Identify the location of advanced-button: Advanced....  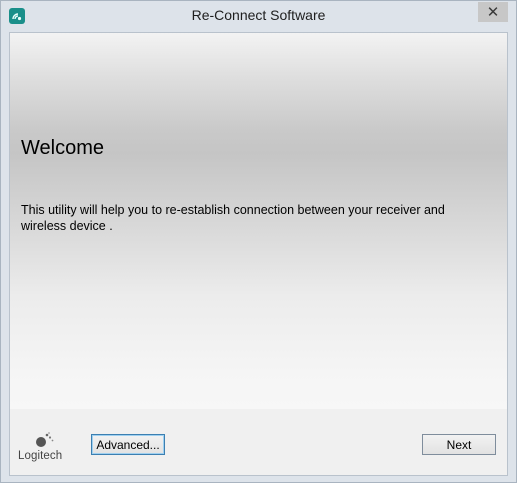
(128, 444).